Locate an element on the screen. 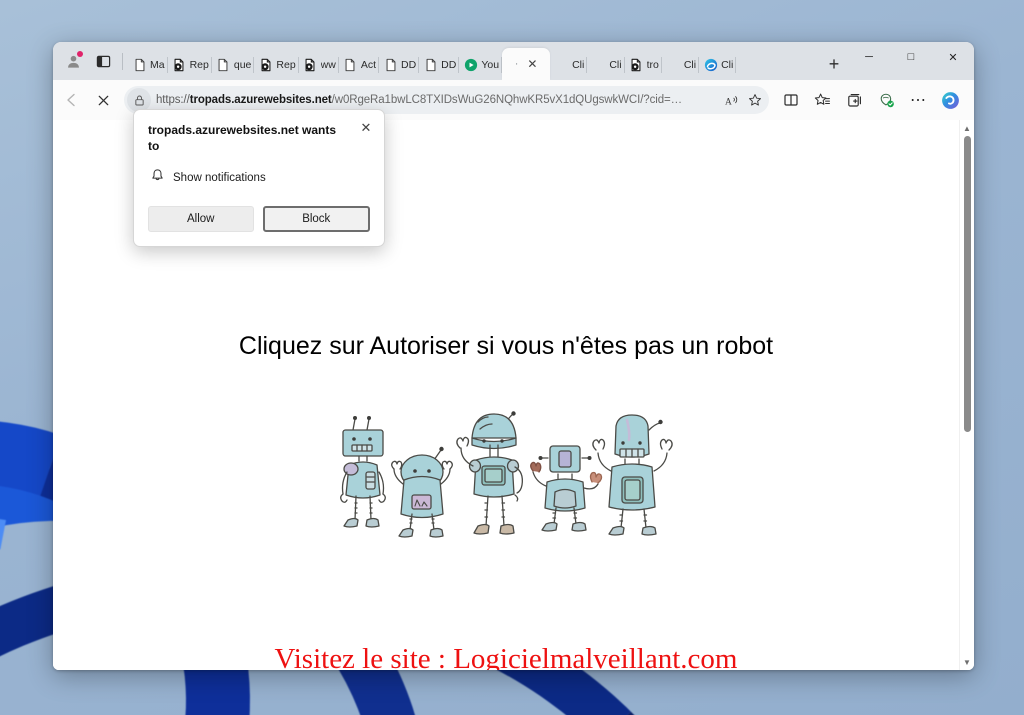 Image resolution: width=1024 pixels, height=715 pixels. copilot-icon is located at coordinates (950, 100).